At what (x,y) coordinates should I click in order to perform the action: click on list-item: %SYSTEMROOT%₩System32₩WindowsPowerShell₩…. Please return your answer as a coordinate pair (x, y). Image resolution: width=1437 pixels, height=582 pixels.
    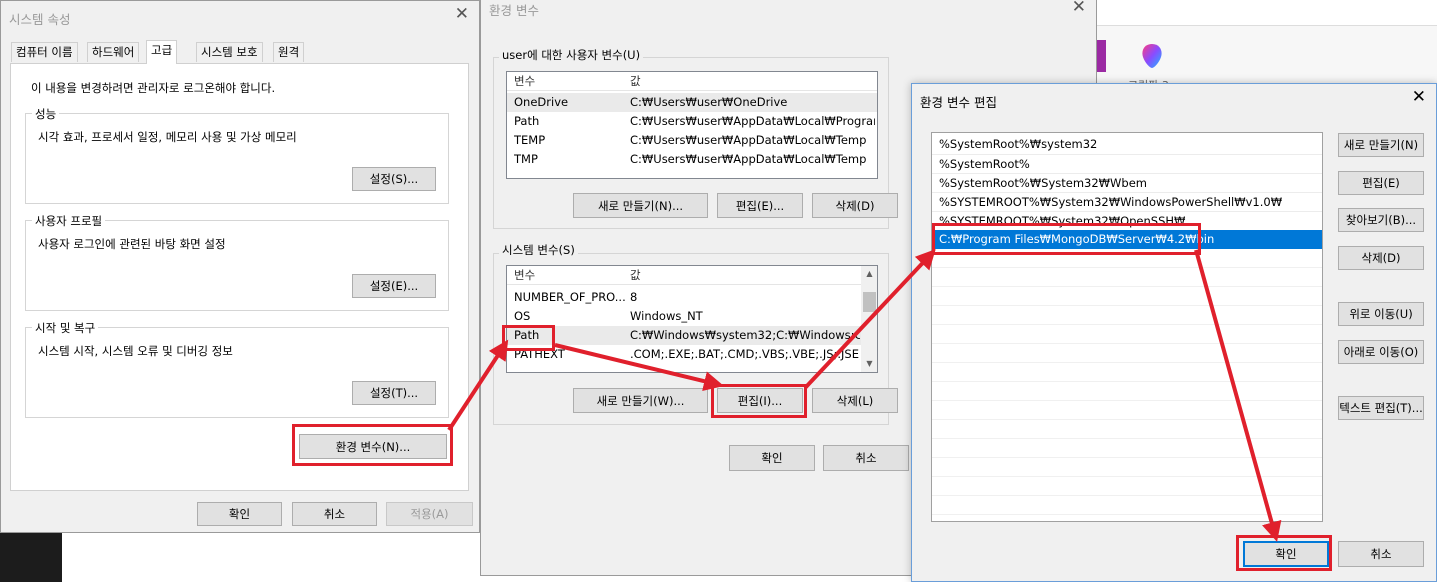
    Looking at the image, I should click on (1127, 201).